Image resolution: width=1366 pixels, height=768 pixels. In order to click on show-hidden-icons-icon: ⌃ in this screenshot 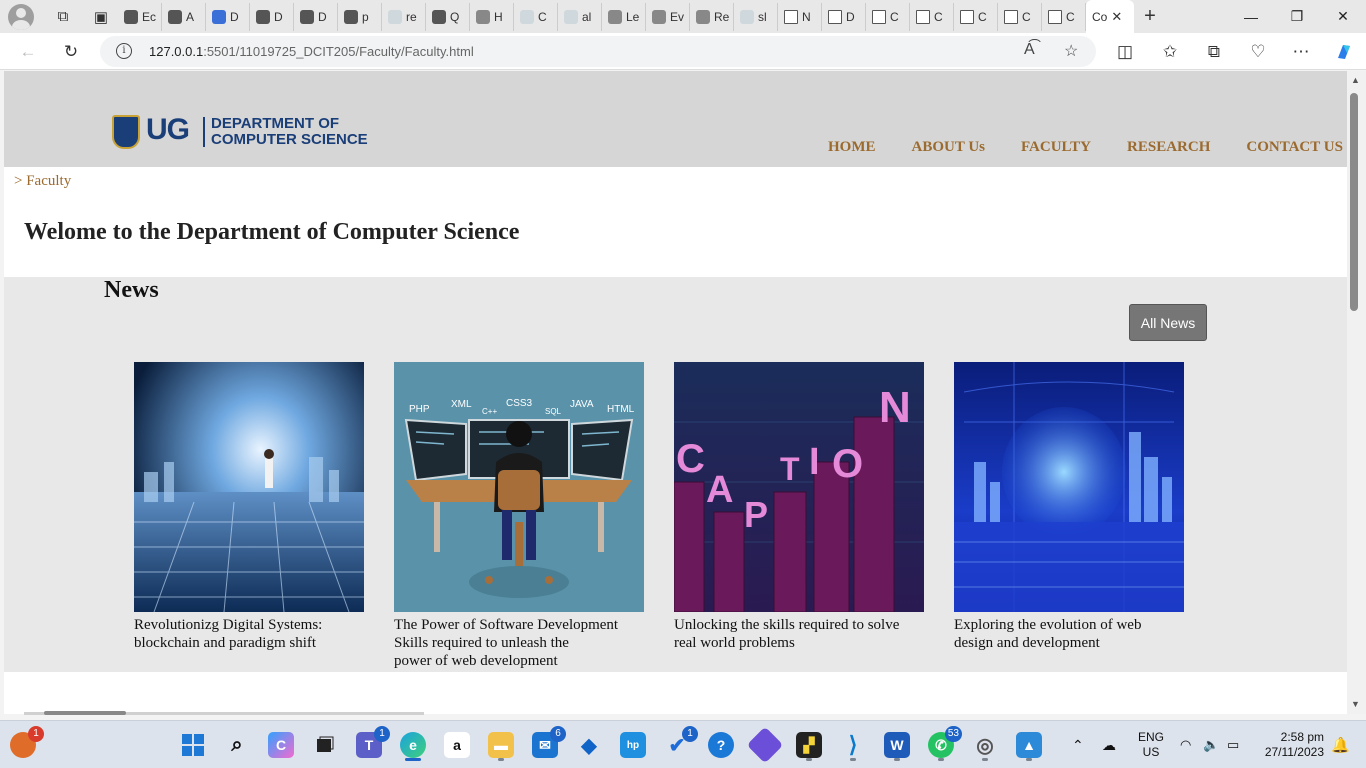, I will do `click(1078, 744)`.